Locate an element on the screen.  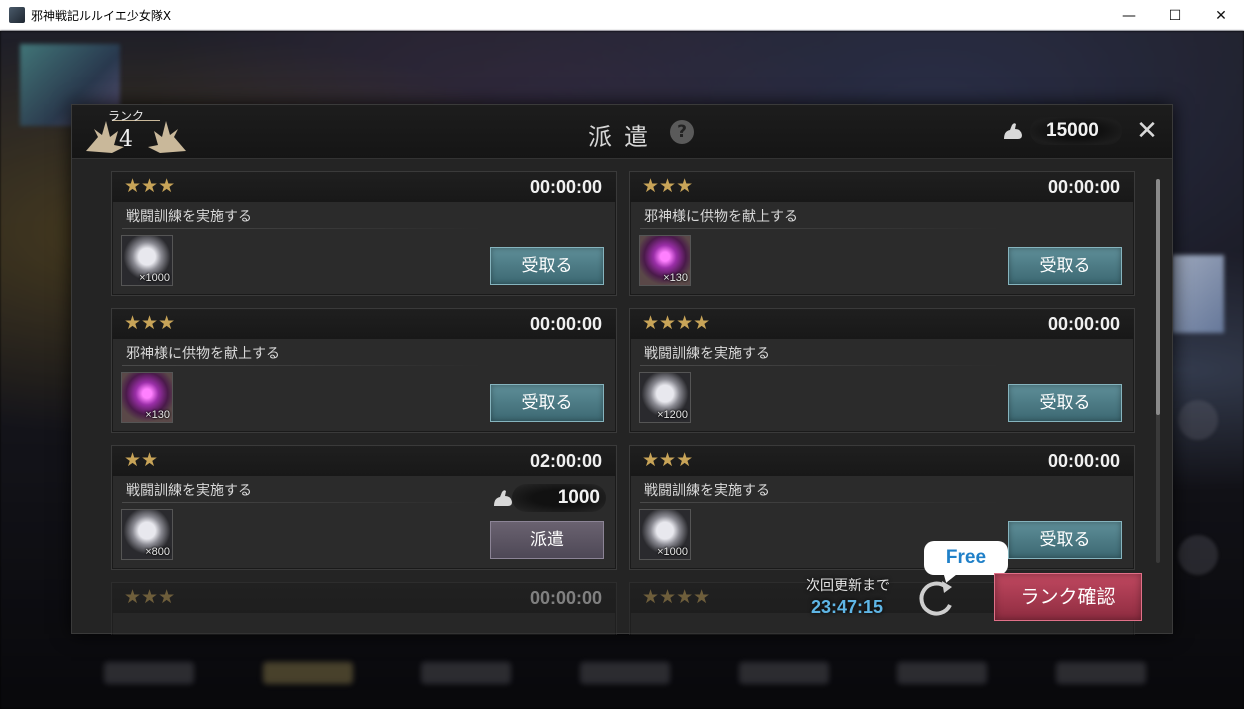
cost-value: 1000 is located at coordinates (578, 497).